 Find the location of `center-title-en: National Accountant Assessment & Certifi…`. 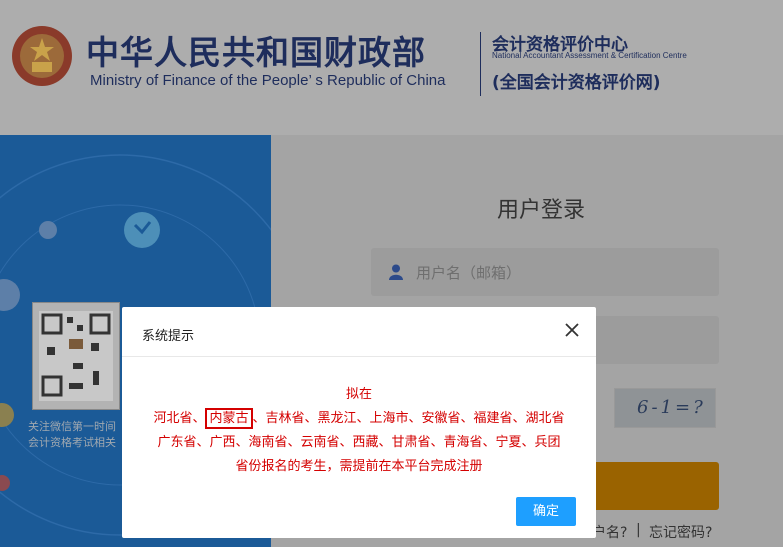

center-title-en: National Accountant Assessment & Certifi… is located at coordinates (589, 55).